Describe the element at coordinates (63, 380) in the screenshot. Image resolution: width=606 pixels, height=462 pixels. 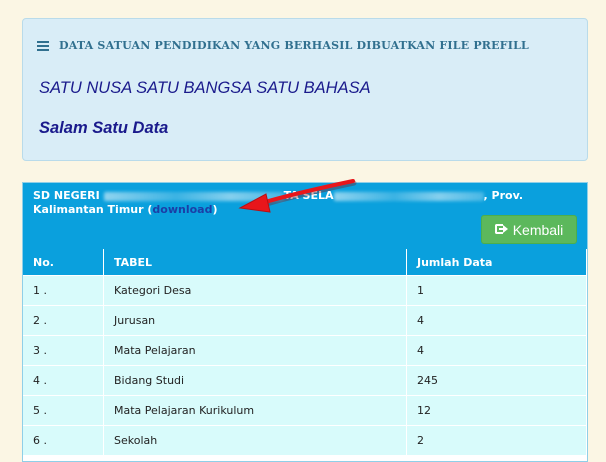
I see `cell-no: 4 .` at that location.